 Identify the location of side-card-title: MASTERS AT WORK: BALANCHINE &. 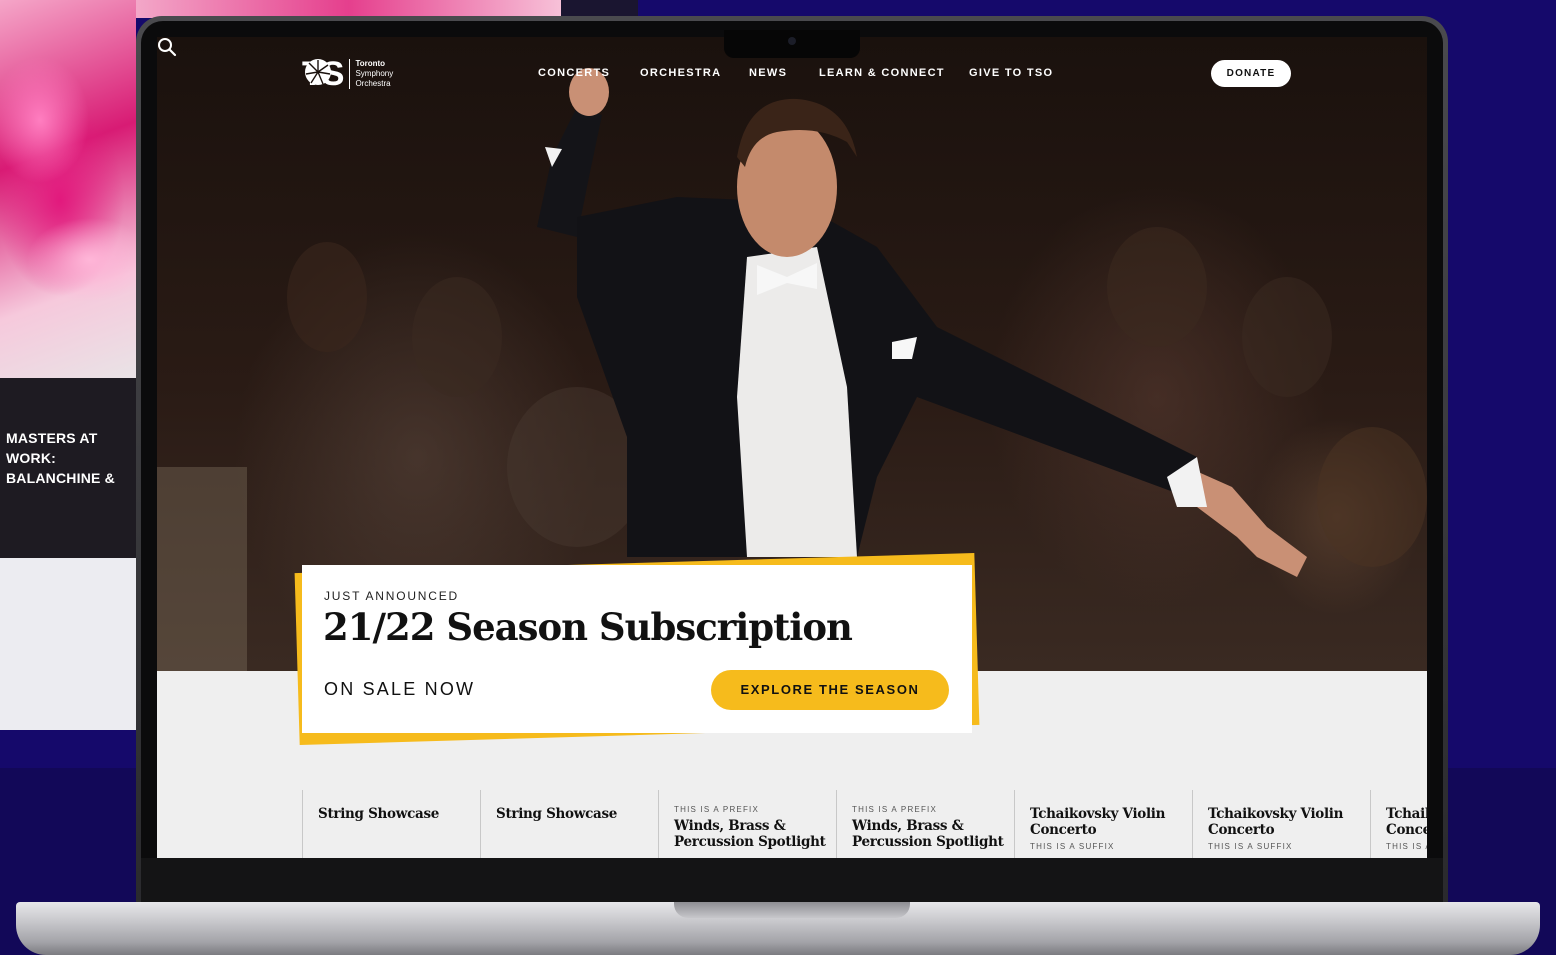
(60, 458).